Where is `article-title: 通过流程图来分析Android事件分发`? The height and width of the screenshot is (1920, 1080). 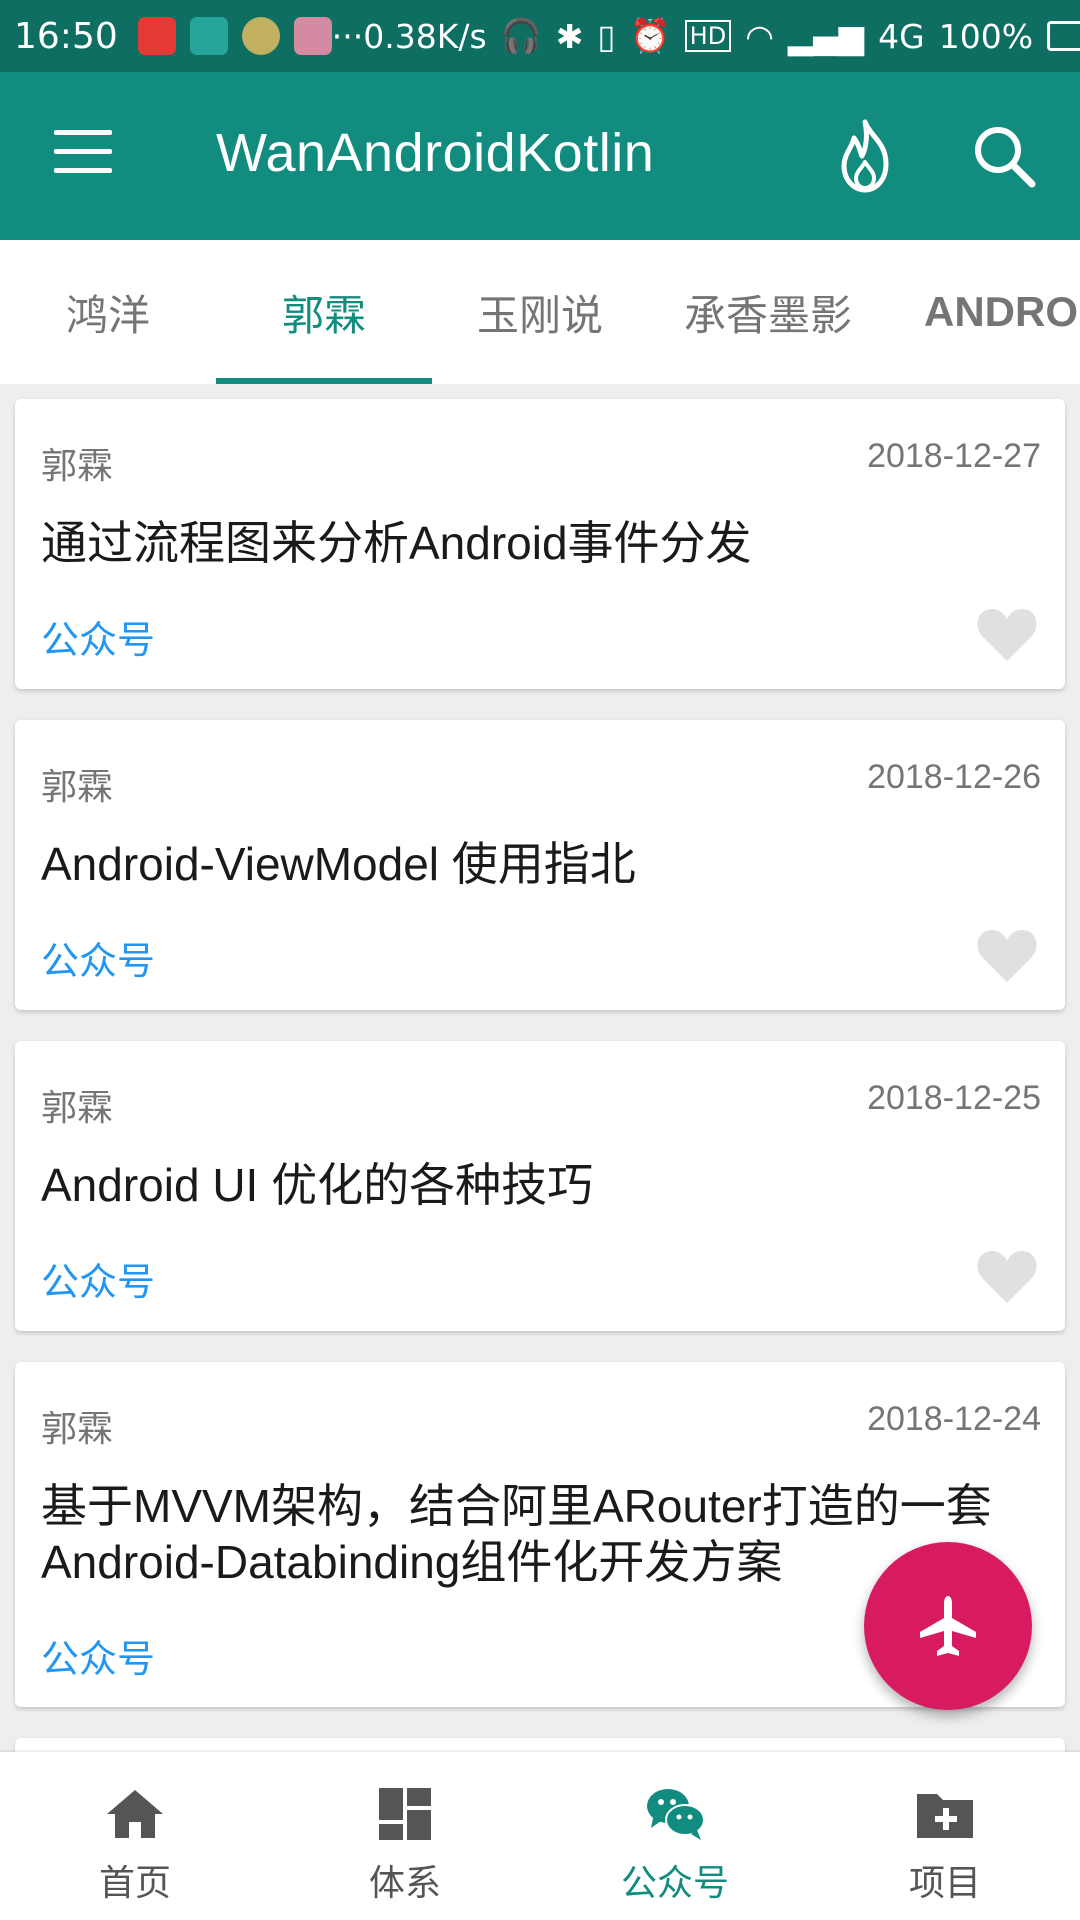
article-title: 通过流程图来分析Android事件分发 is located at coordinates (396, 543).